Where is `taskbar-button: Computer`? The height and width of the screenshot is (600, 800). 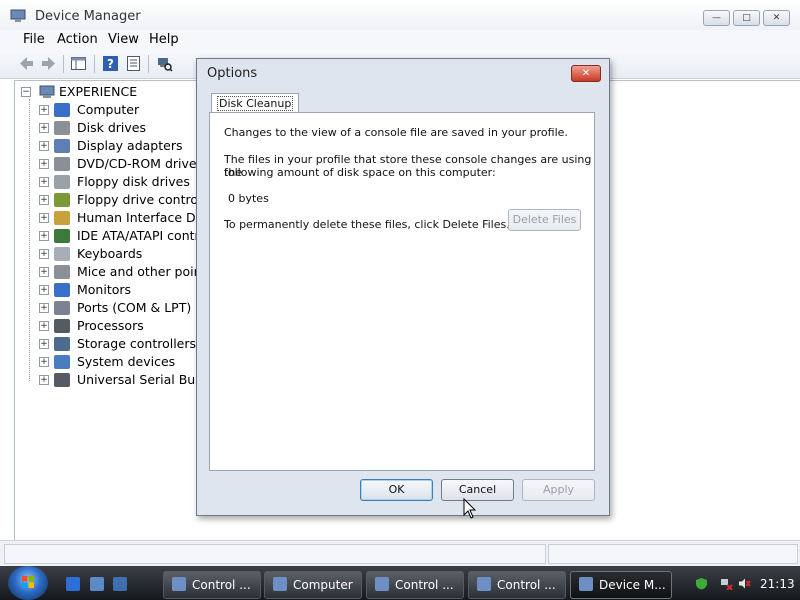 taskbar-button: Computer is located at coordinates (313, 585).